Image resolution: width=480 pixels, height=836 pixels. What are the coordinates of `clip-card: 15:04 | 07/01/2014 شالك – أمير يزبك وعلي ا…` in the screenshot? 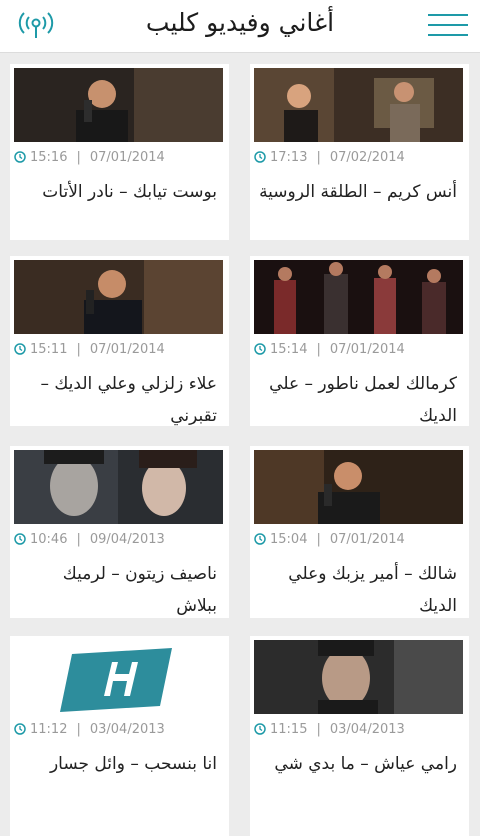 It's located at (359, 532).